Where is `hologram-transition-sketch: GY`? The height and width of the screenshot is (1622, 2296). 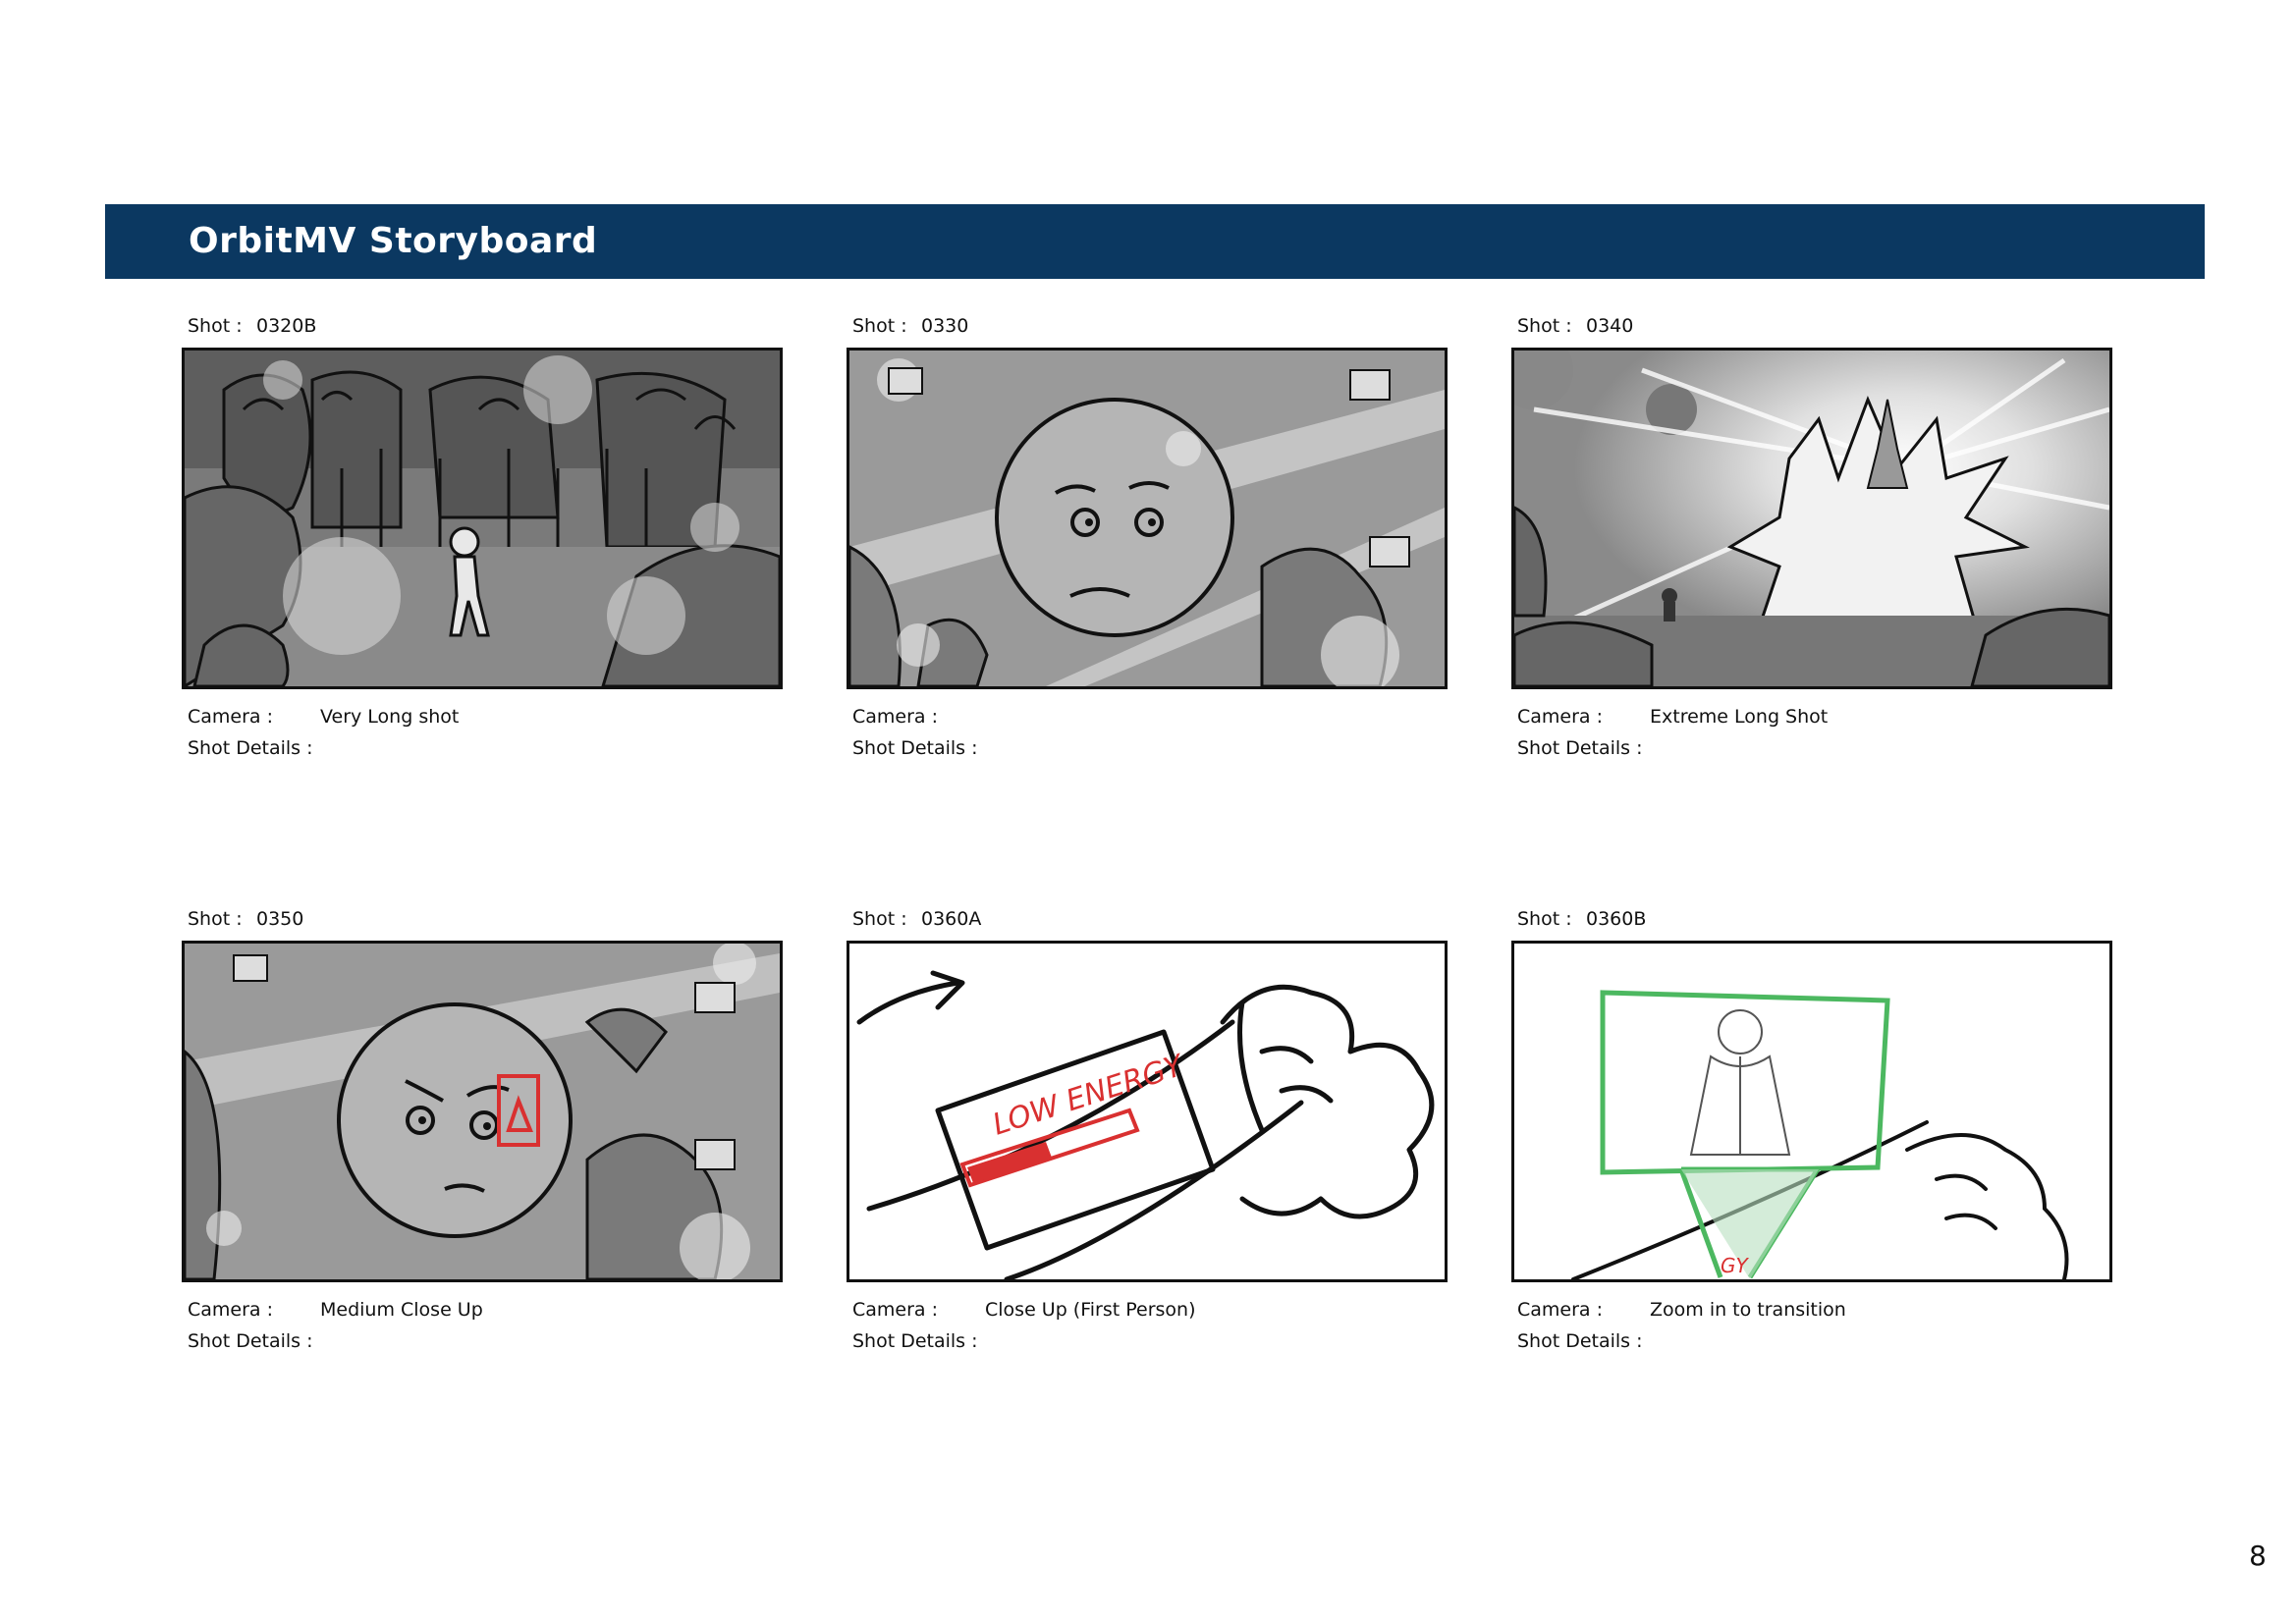 hologram-transition-sketch: GY is located at coordinates (1811, 1111).